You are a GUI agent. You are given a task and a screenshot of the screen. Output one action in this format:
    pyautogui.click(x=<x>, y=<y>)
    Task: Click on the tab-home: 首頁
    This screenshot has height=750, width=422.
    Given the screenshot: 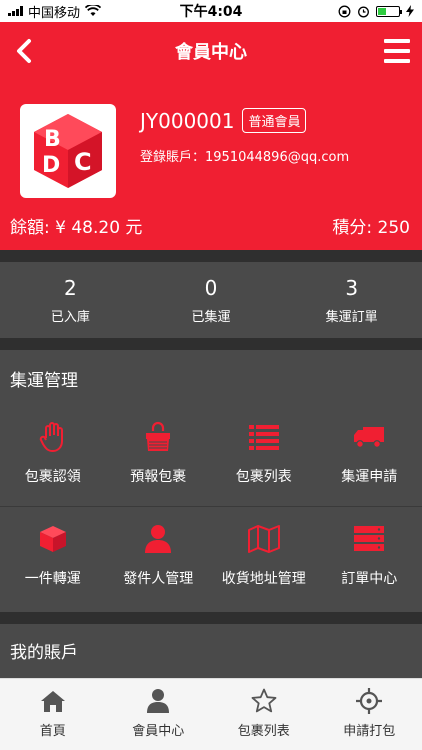 What is the action you would take?
    pyautogui.click(x=53, y=714)
    